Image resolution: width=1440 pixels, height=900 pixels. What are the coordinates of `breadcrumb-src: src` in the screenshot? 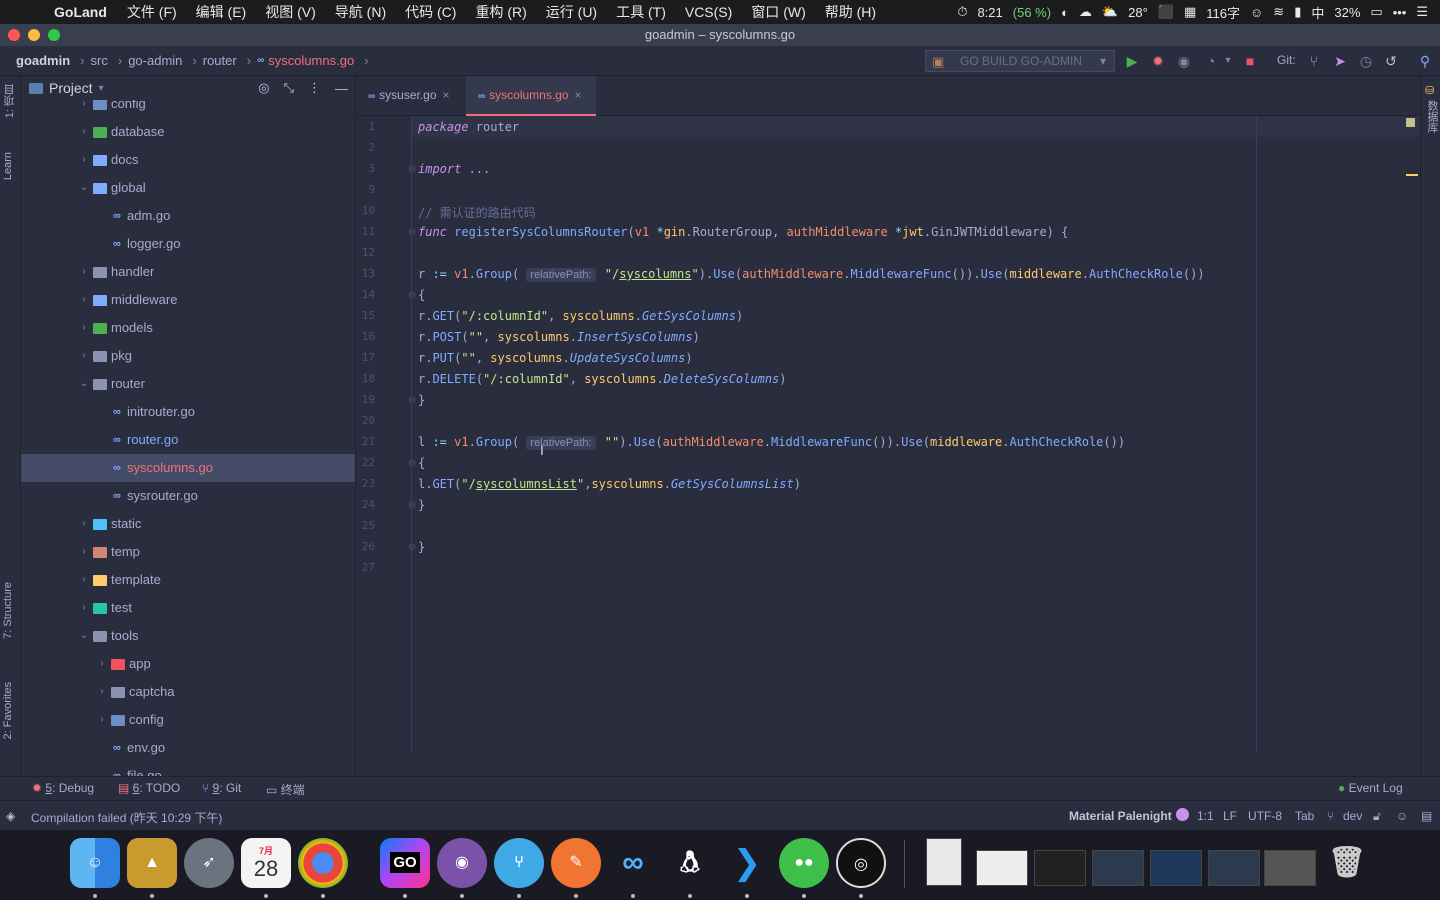 It's located at (99, 60).